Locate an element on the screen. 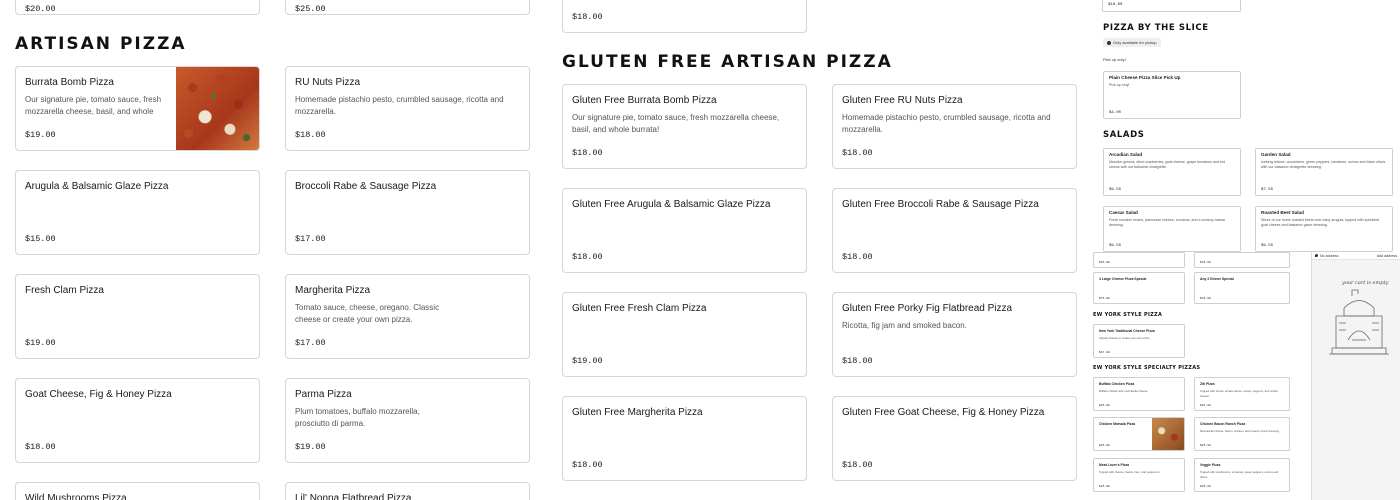 Image resolution: width=1400 pixels, height=500 pixels. section-title-artisan: Artisan Pizza is located at coordinates (101, 44).